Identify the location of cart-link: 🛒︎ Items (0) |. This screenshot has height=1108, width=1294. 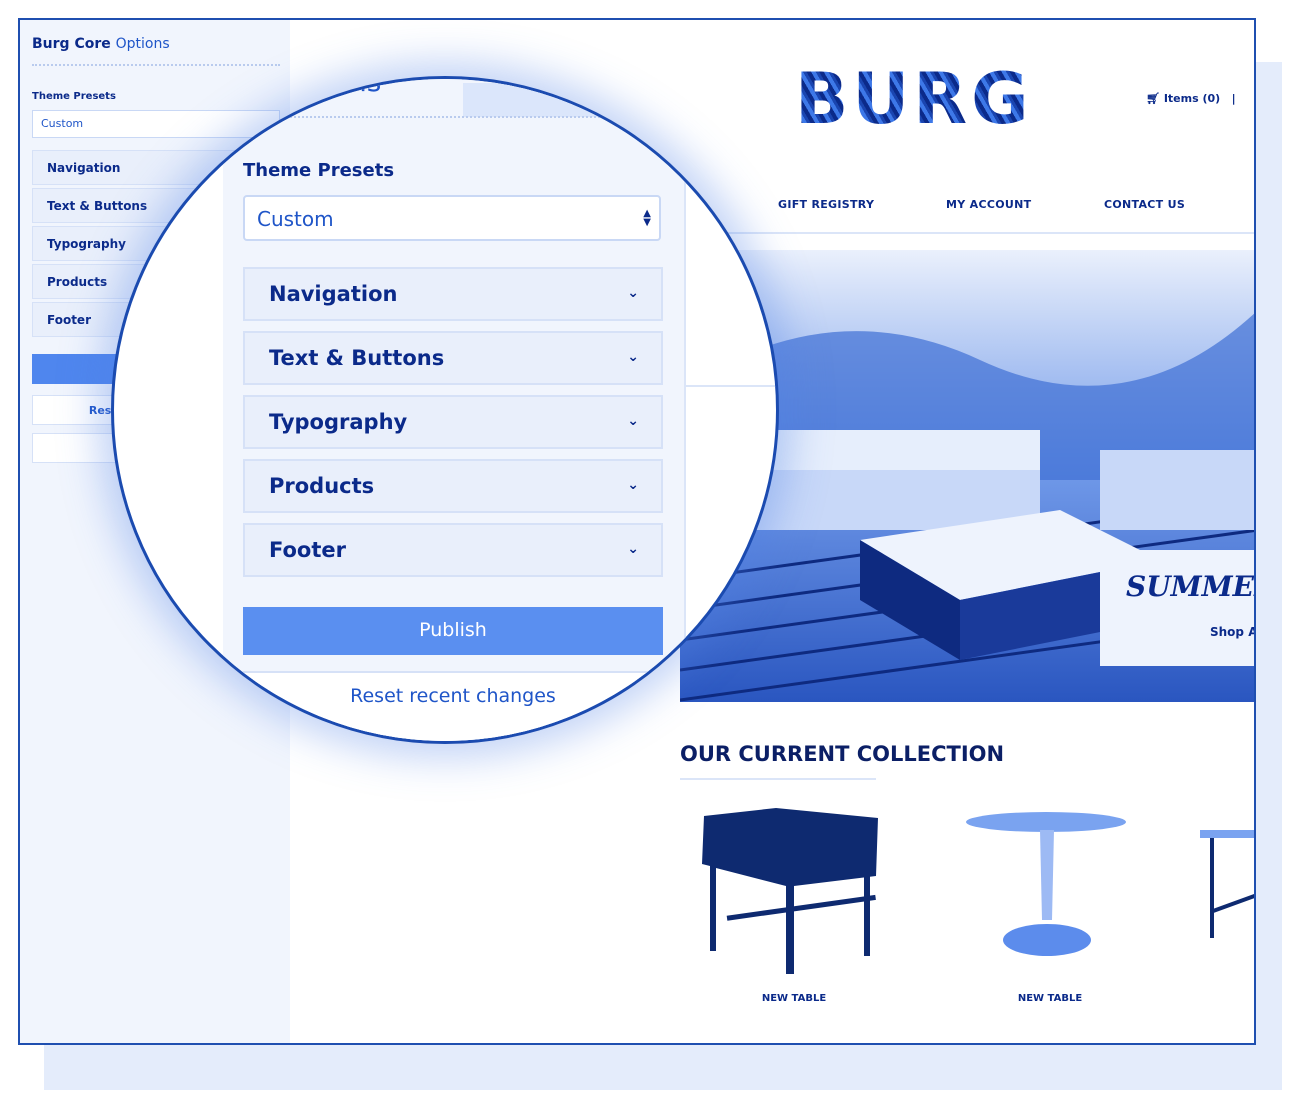
(1191, 98).